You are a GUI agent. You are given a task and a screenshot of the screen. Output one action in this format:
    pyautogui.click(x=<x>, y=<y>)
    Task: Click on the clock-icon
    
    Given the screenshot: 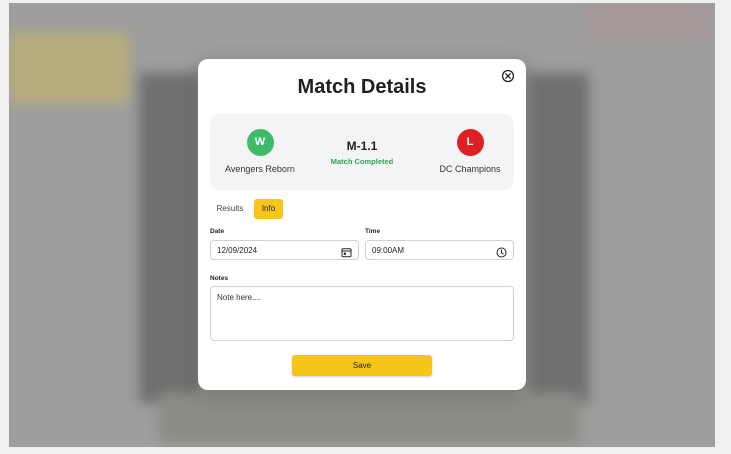 What is the action you would take?
    pyautogui.click(x=501, y=251)
    